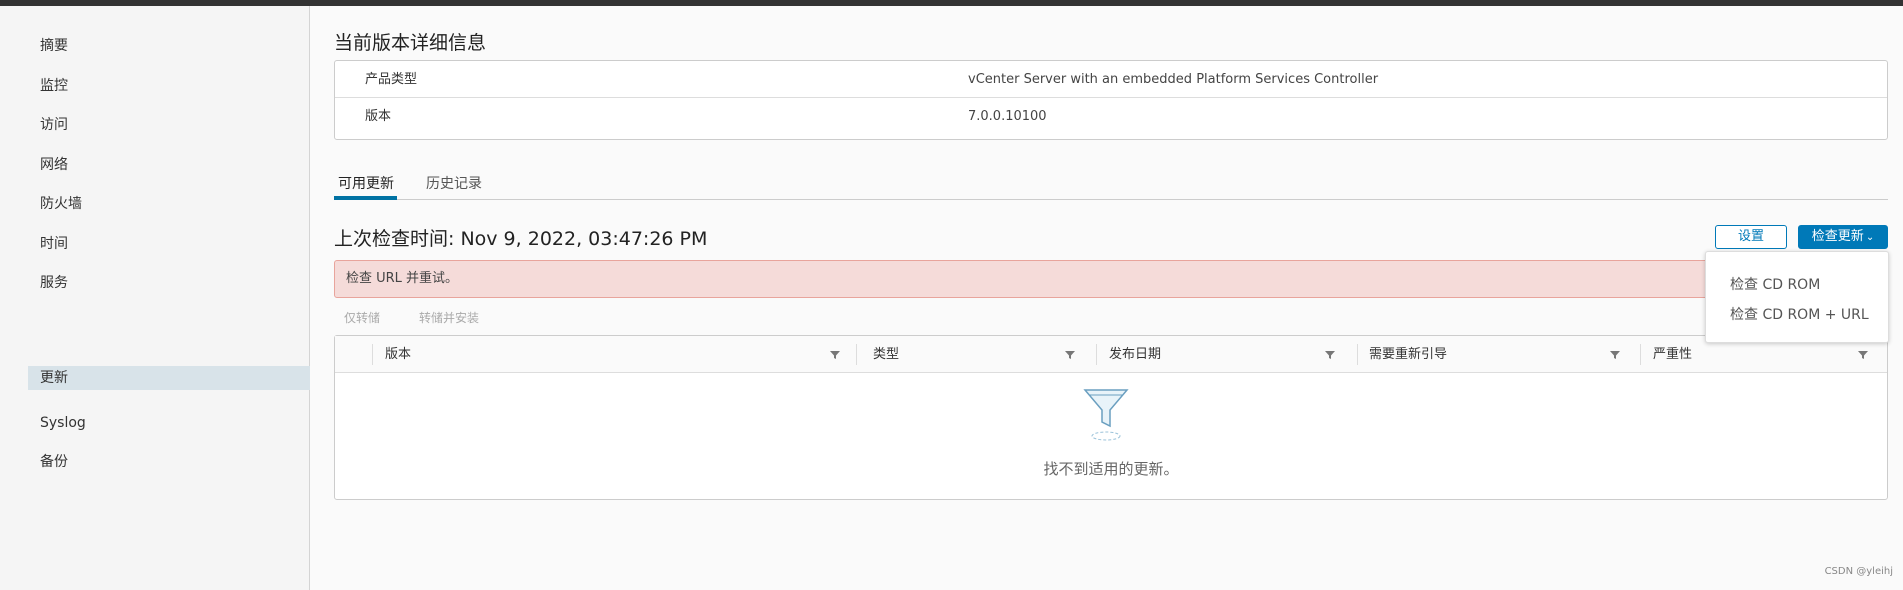  I want to click on sidebar-item-access: 访问, so click(169, 125).